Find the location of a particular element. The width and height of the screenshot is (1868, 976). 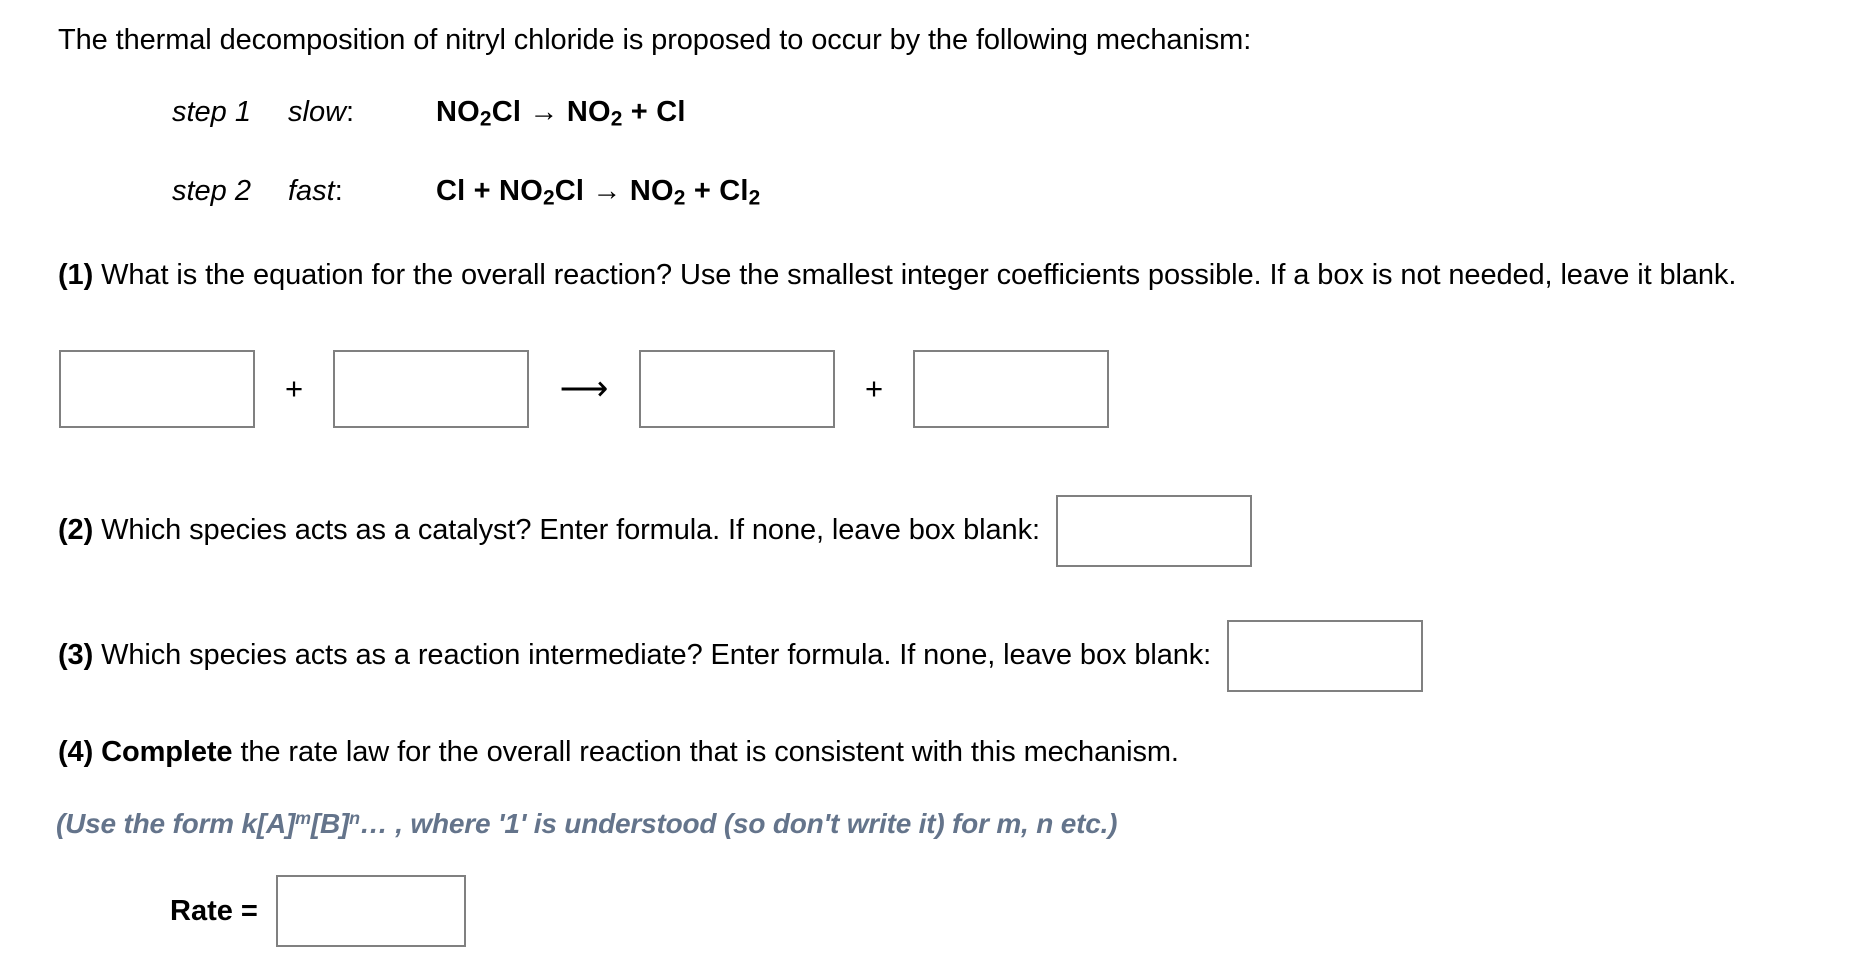

rate-law-answer-row: Rate = is located at coordinates (318, 911).